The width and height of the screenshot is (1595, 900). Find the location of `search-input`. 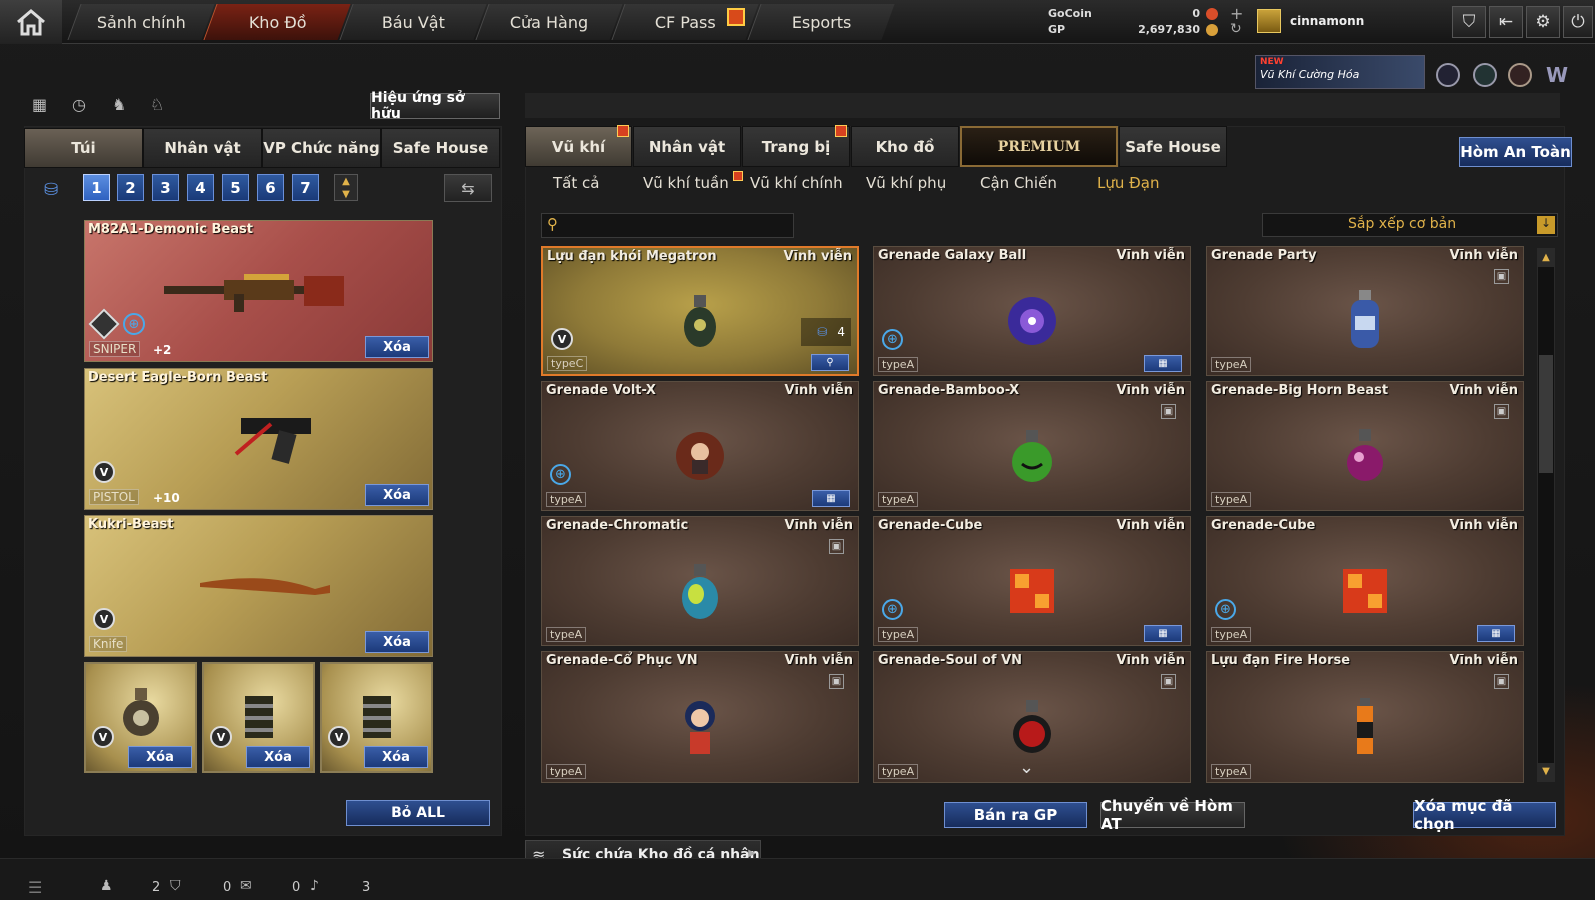

search-input is located at coordinates (678, 225).